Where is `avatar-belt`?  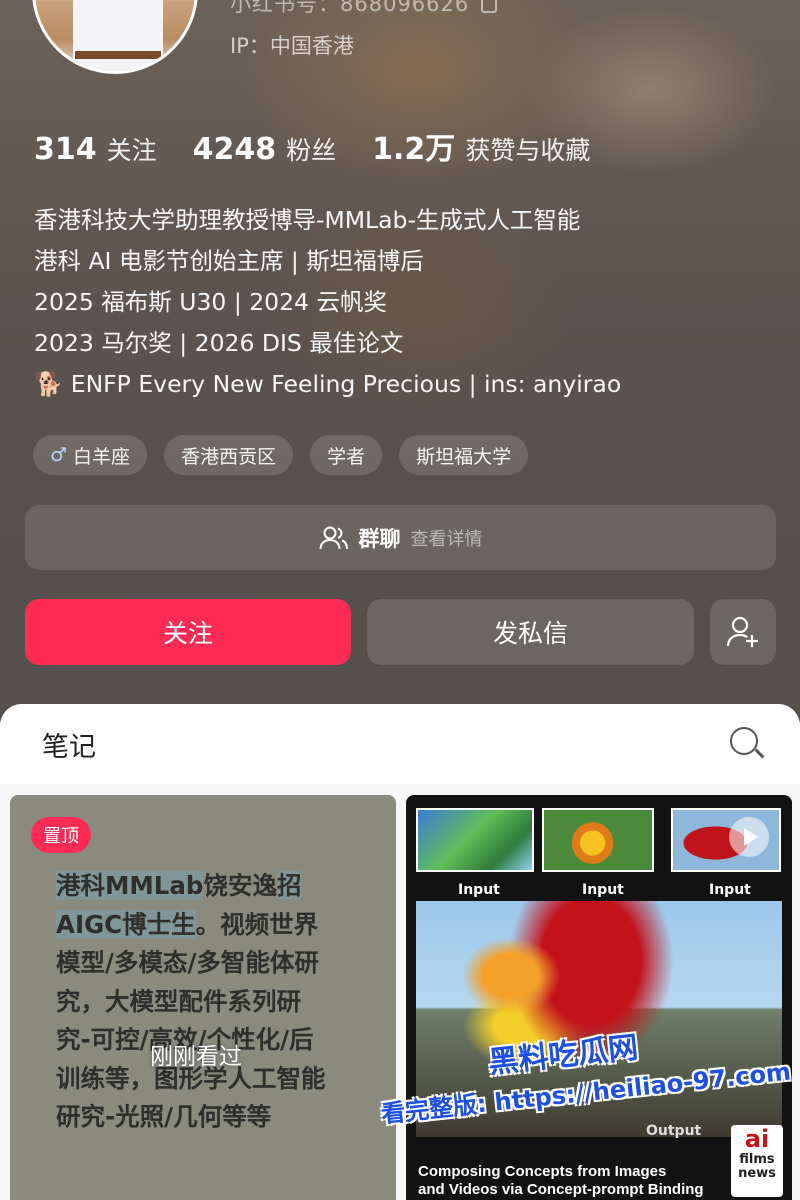 avatar-belt is located at coordinates (118, 55).